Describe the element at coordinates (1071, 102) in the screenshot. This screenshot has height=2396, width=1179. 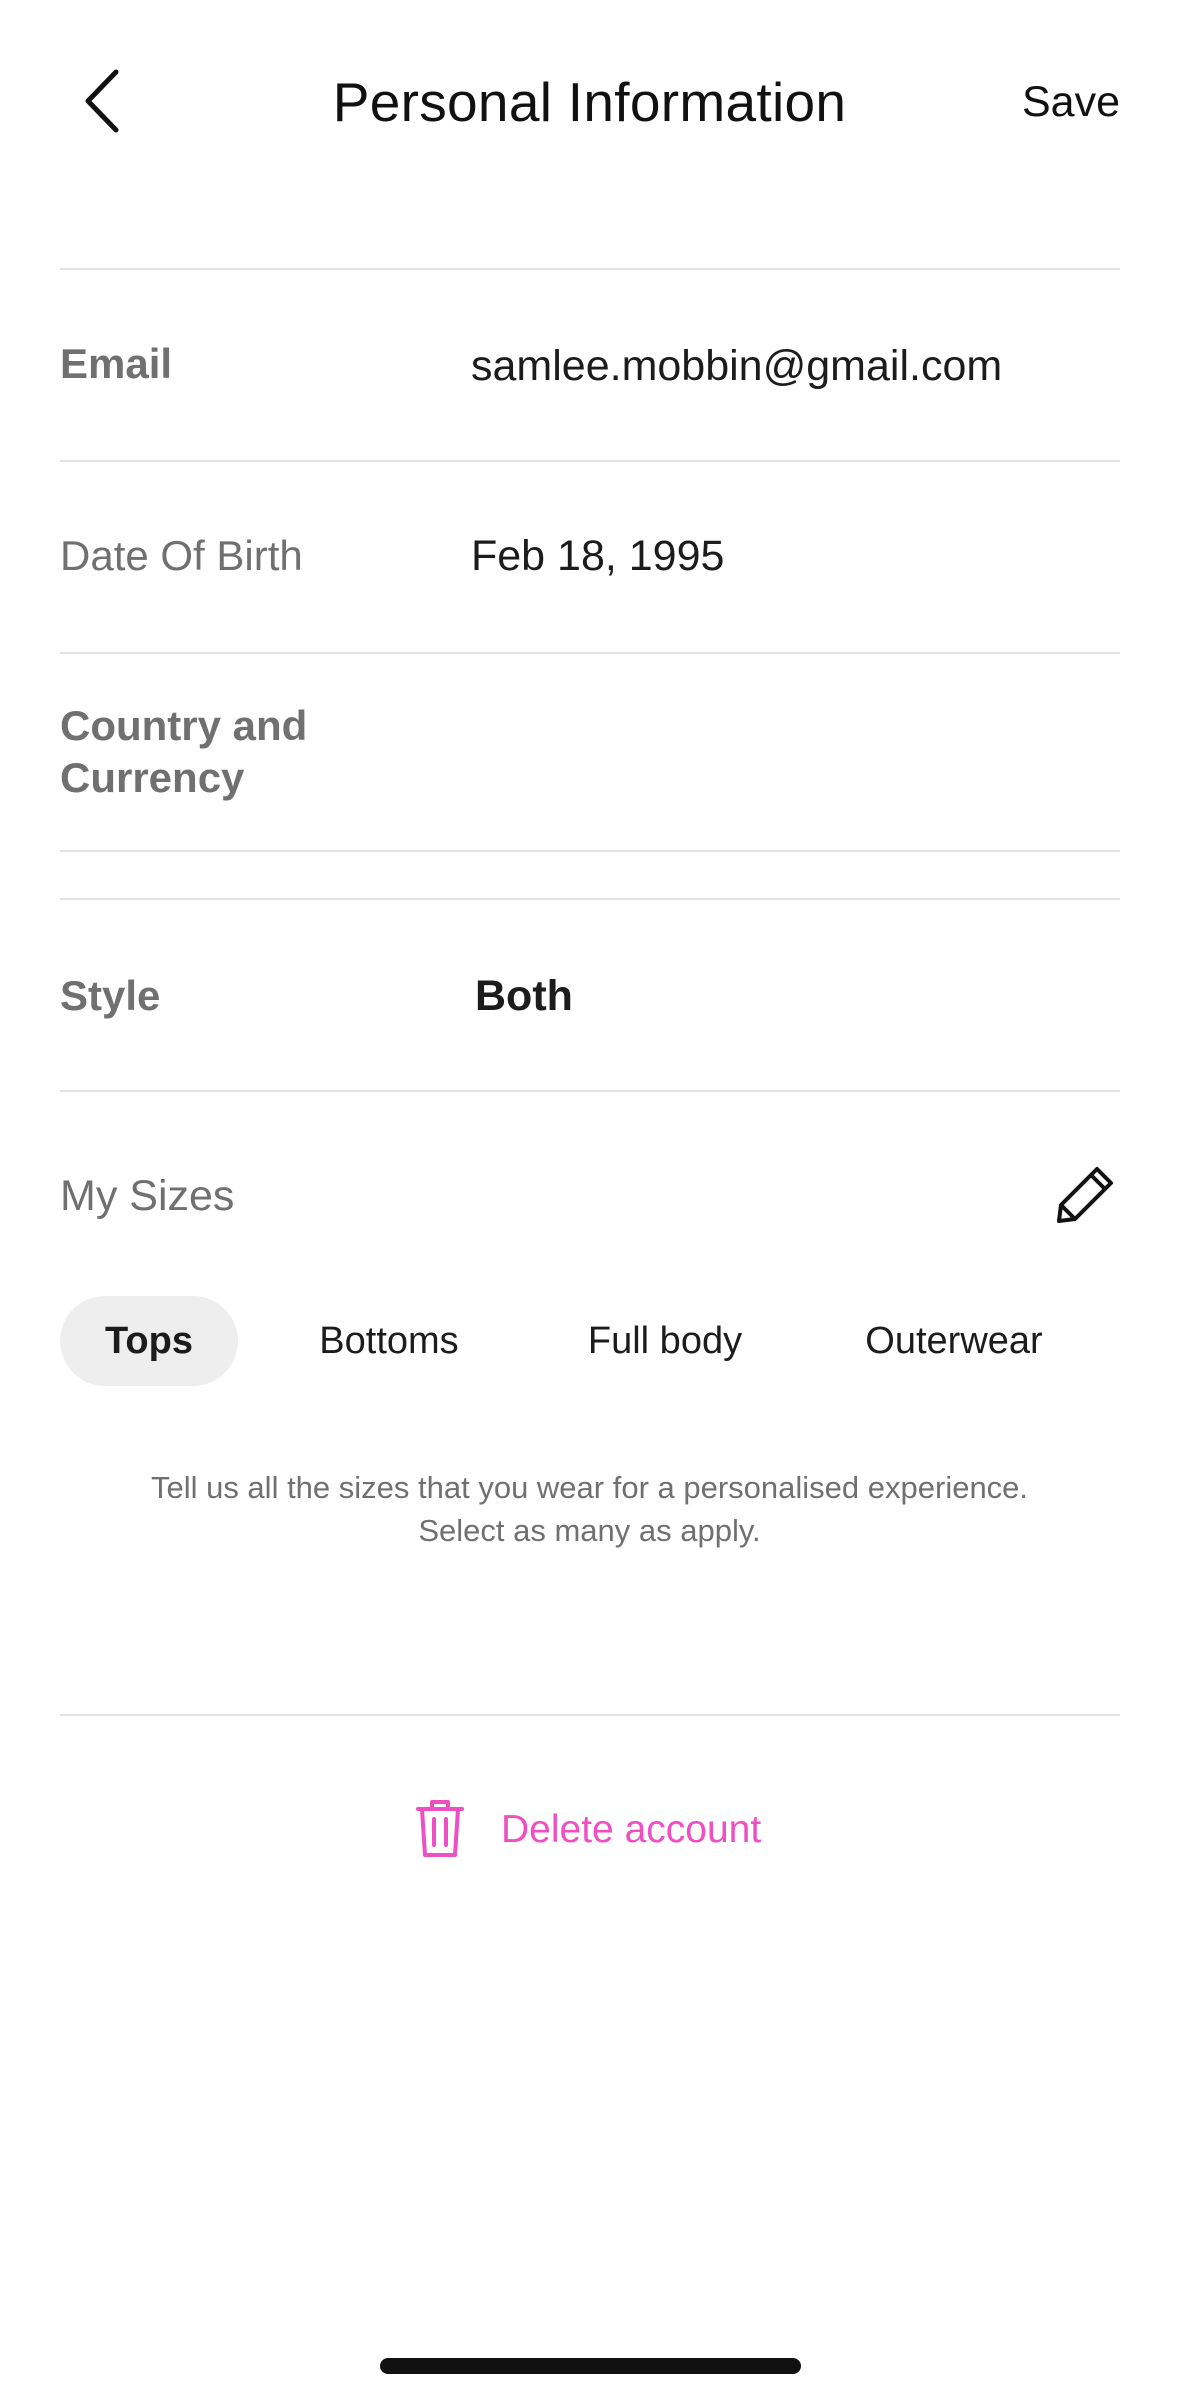
I see `save-button: Save` at that location.